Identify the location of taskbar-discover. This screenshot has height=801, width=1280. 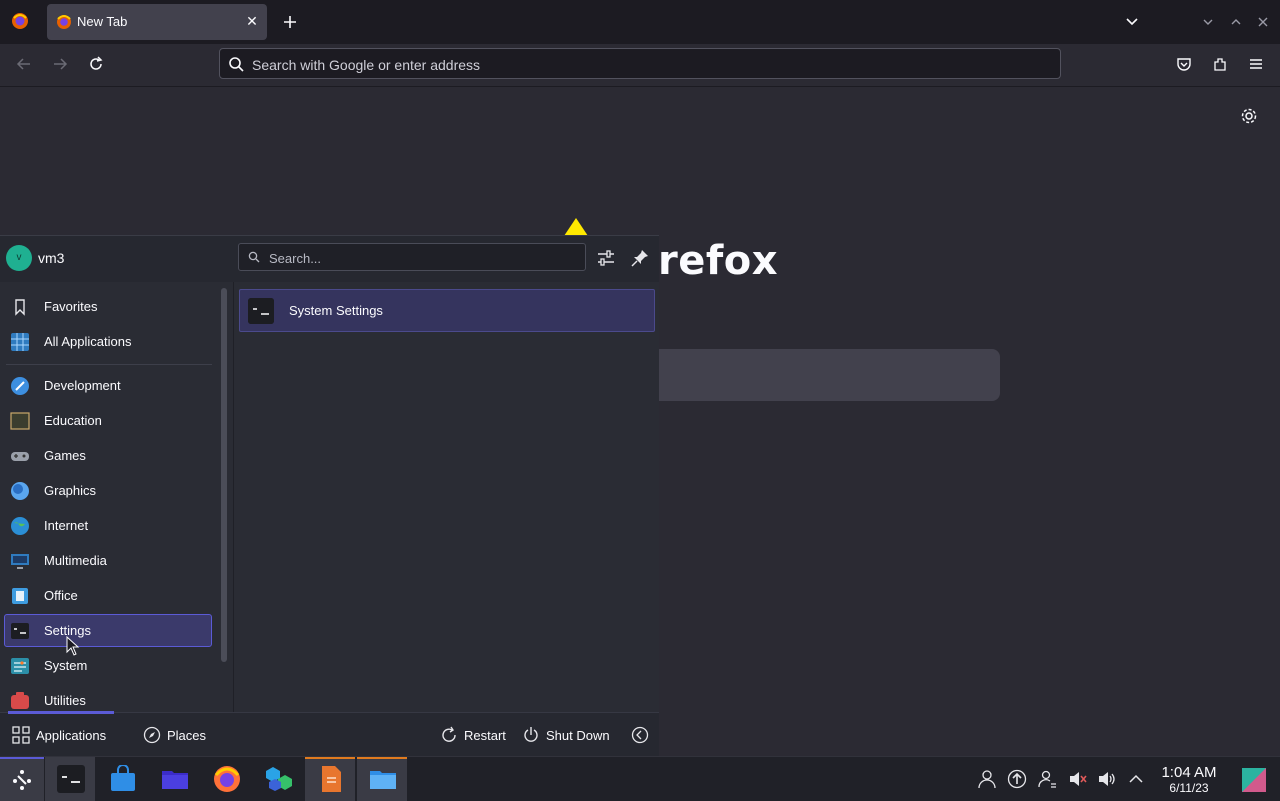
(122, 779).